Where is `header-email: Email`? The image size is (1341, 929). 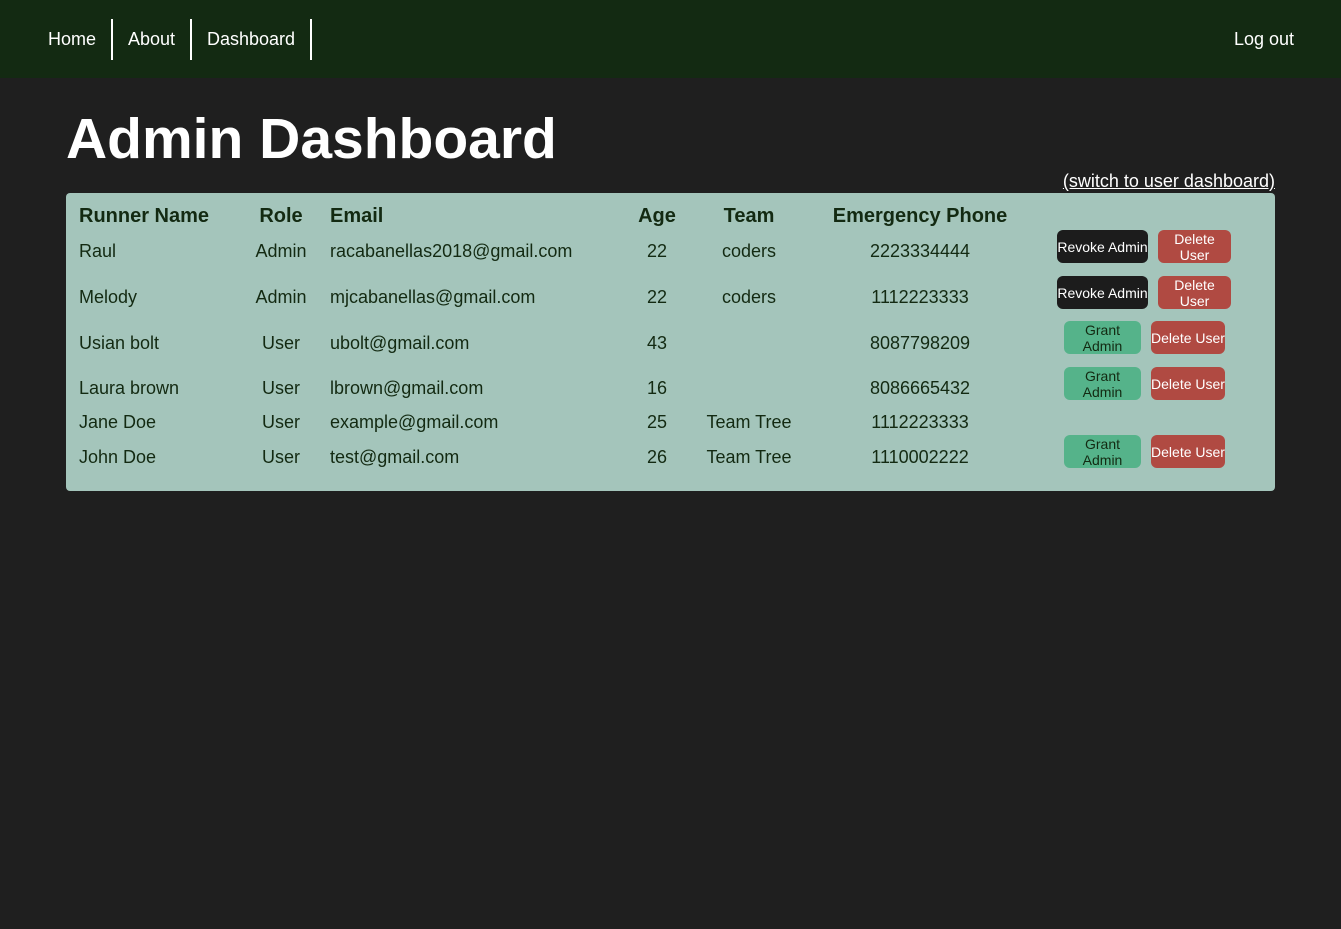
header-email: Email is located at coordinates (357, 216).